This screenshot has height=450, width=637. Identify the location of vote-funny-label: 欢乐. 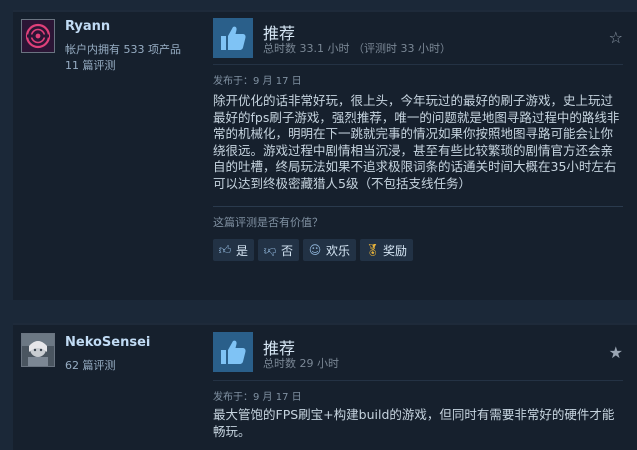
(338, 250).